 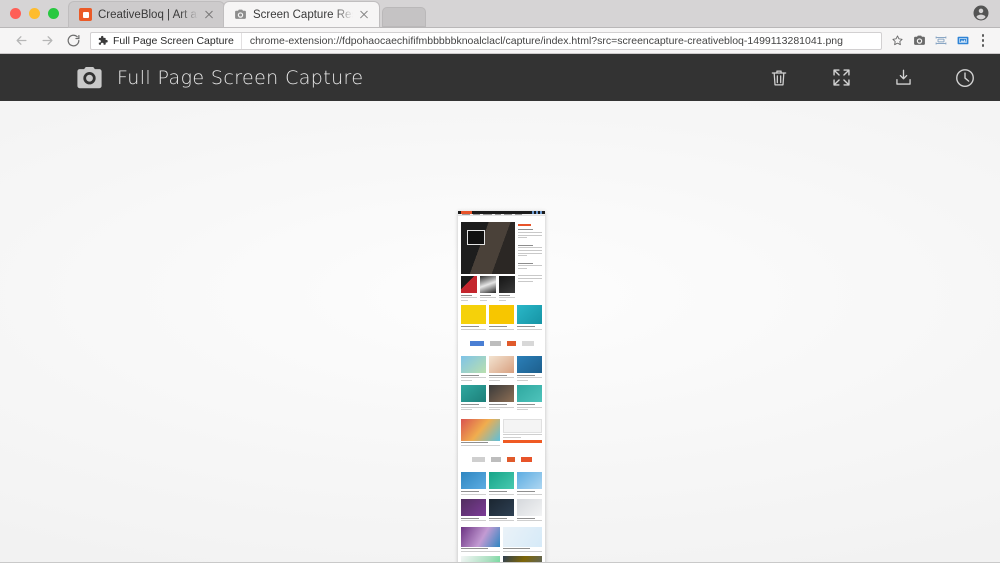 What do you see at coordinates (983, 41) in the screenshot?
I see `kebab-menu-icon` at bounding box center [983, 41].